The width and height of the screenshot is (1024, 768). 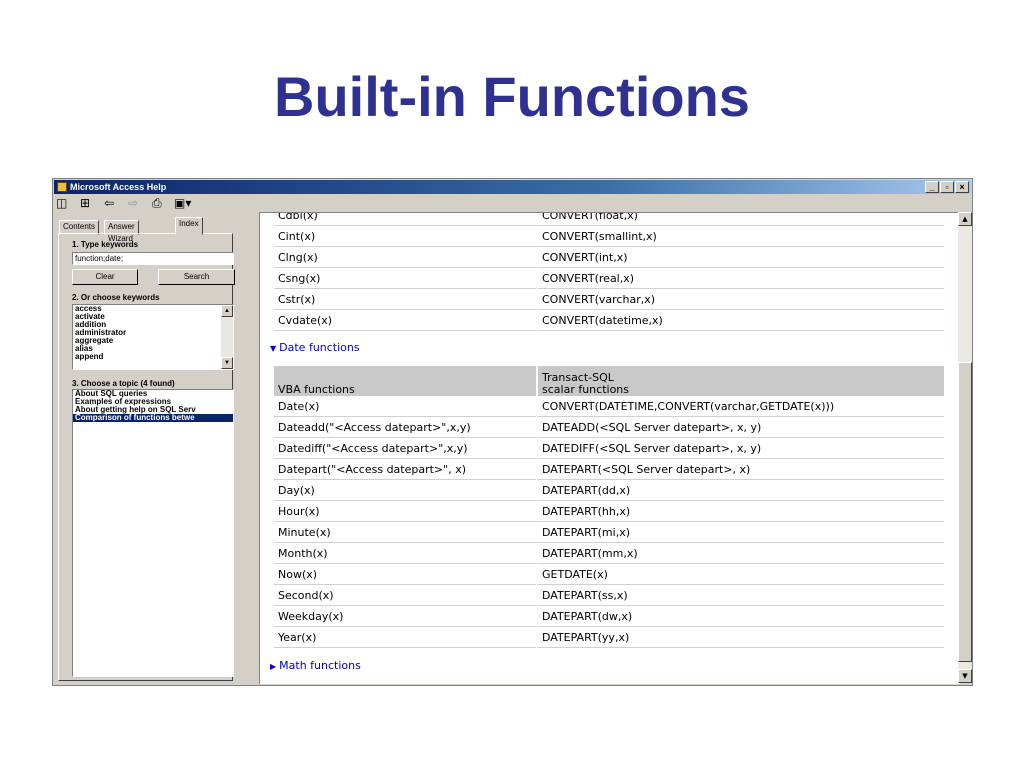 I want to click on forward-icon: ⇨, so click(x=133, y=203).